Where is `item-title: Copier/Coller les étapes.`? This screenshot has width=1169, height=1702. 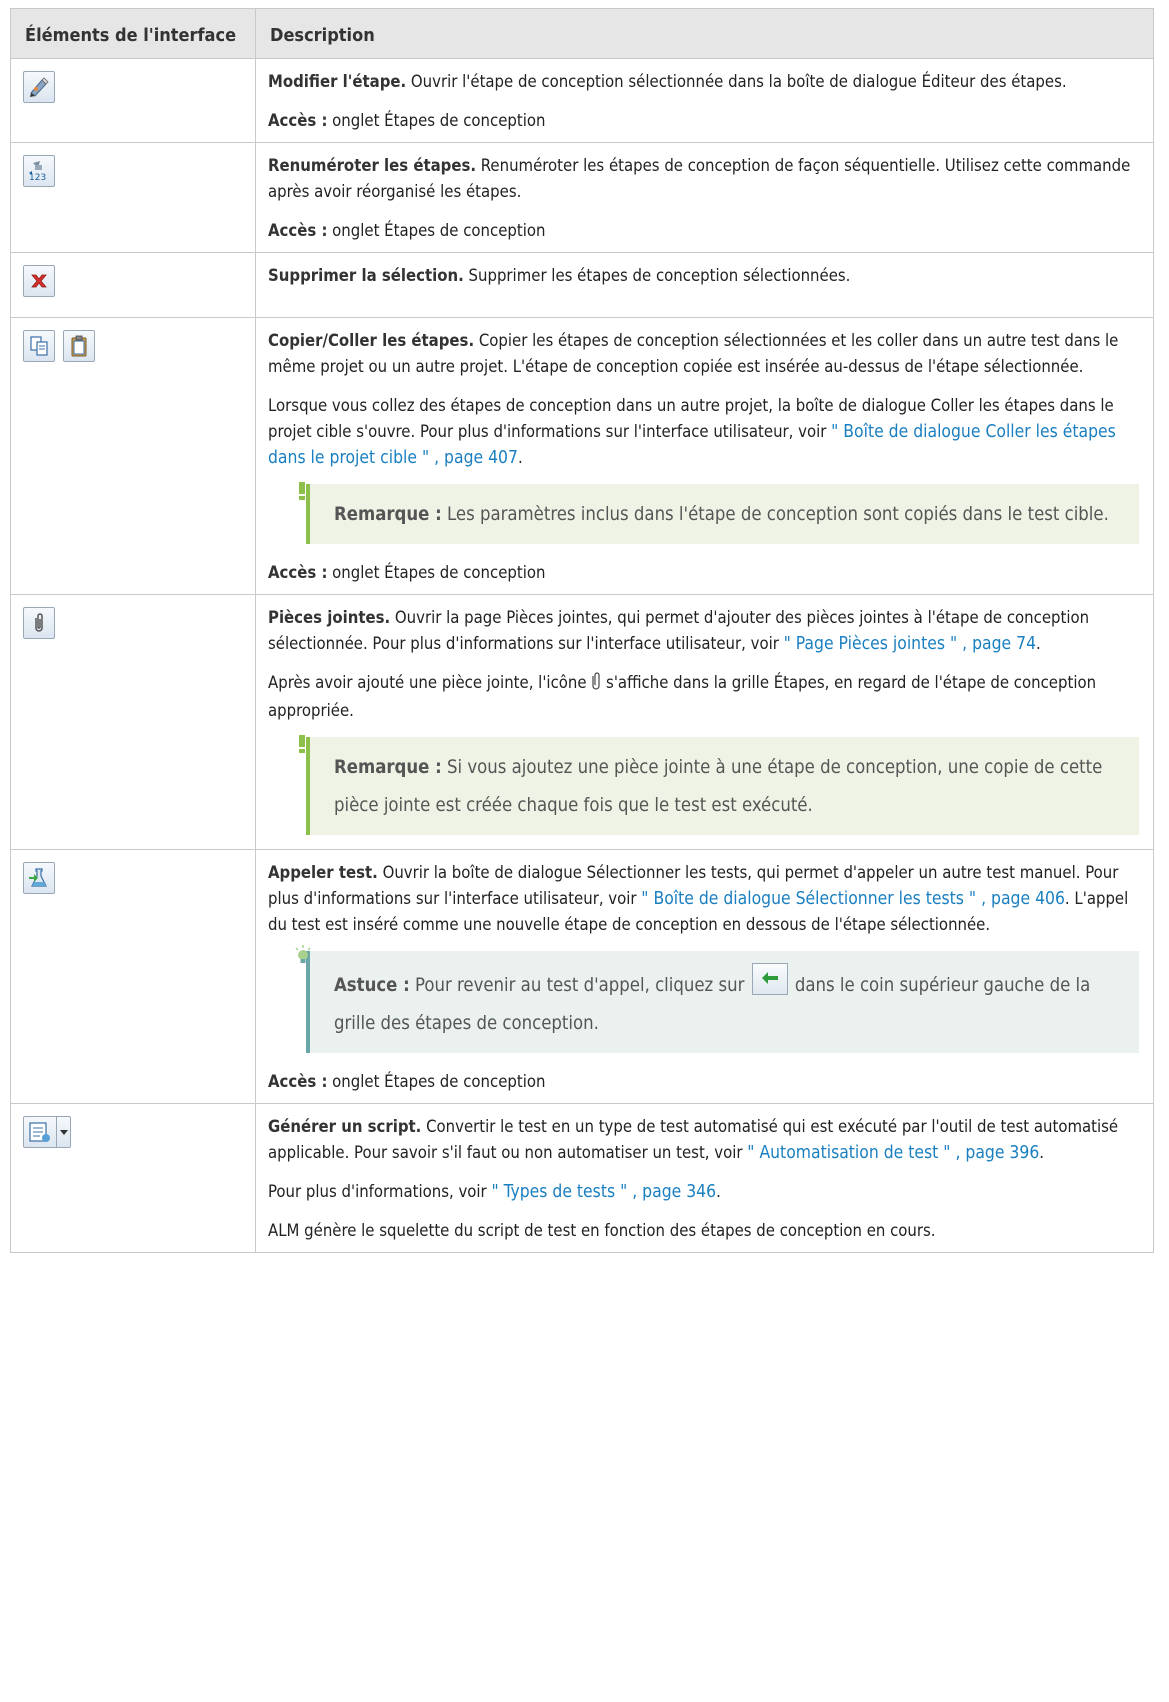 item-title: Copier/Coller les étapes. is located at coordinates (371, 340).